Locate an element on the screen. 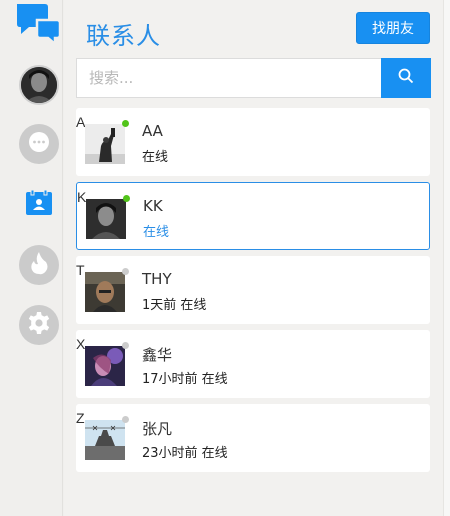 Image resolution: width=450 pixels, height=516 pixels. index-letter: X is located at coordinates (81, 344).